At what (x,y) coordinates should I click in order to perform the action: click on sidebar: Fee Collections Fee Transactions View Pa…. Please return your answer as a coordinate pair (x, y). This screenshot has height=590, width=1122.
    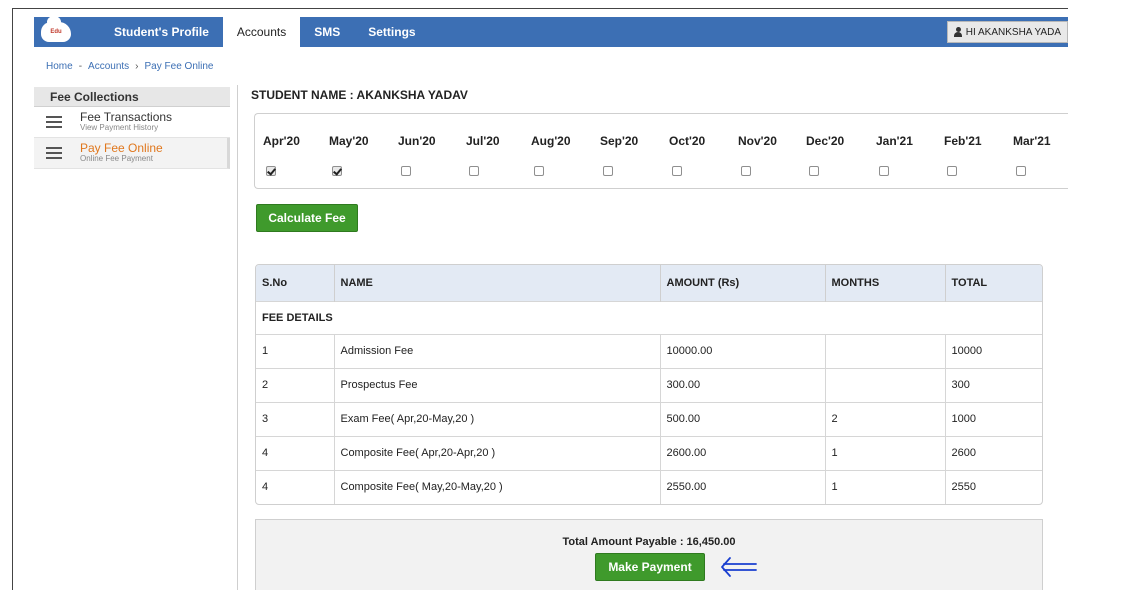
    Looking at the image, I should click on (132, 128).